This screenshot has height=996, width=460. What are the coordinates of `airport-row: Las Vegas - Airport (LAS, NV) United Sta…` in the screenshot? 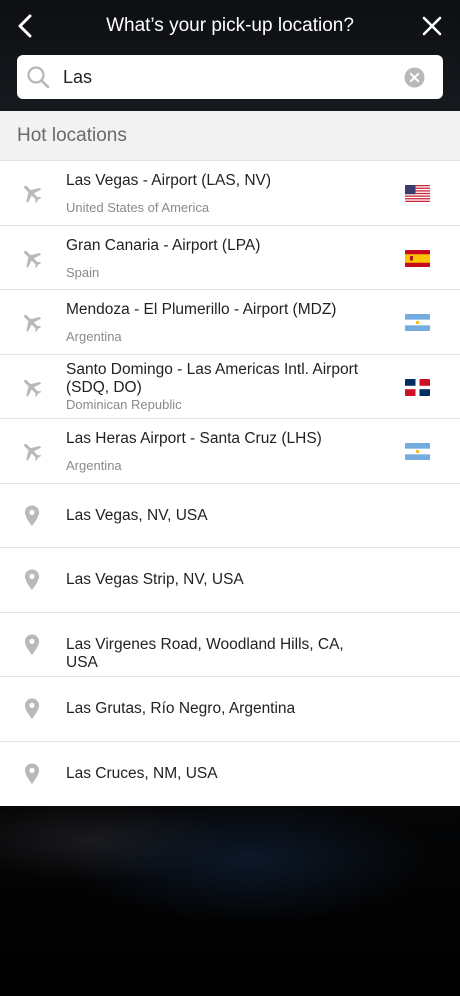 It's located at (230, 193).